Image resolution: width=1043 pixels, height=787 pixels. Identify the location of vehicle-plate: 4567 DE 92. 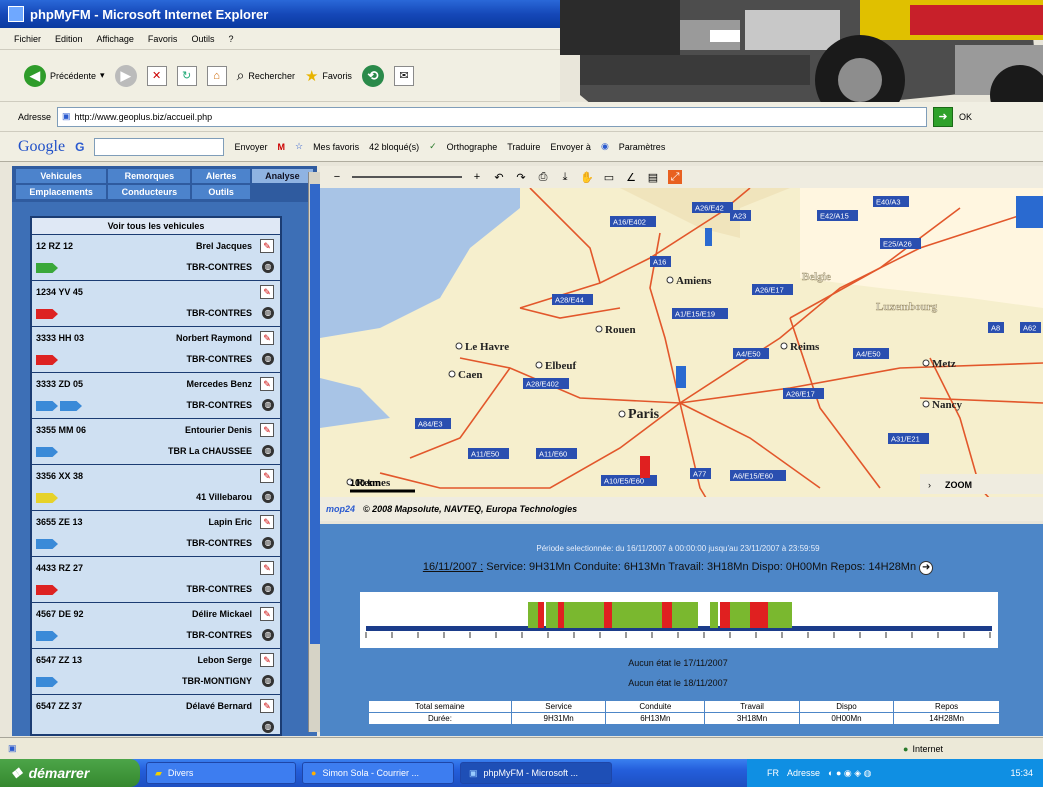
(60, 614).